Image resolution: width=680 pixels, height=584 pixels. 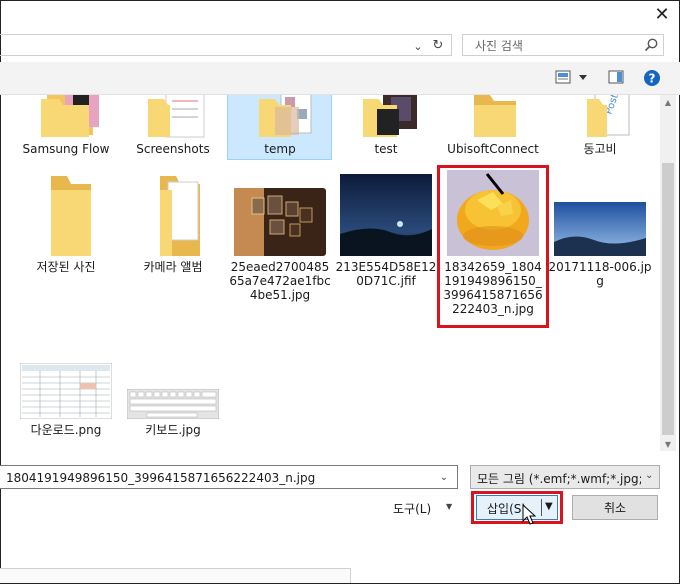 What do you see at coordinates (615, 507) in the screenshot?
I see `cancel-button: 취소` at bounding box center [615, 507].